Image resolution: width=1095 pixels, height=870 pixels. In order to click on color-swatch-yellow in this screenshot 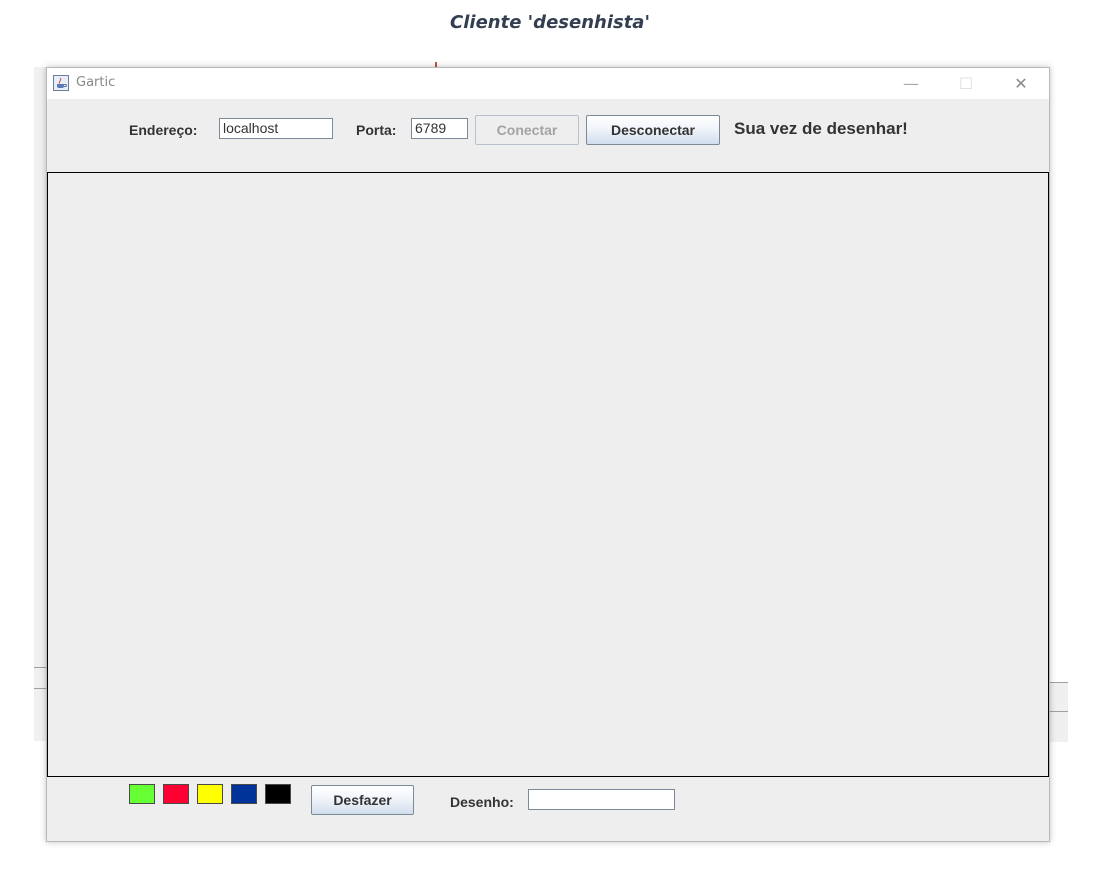, I will do `click(210, 794)`.